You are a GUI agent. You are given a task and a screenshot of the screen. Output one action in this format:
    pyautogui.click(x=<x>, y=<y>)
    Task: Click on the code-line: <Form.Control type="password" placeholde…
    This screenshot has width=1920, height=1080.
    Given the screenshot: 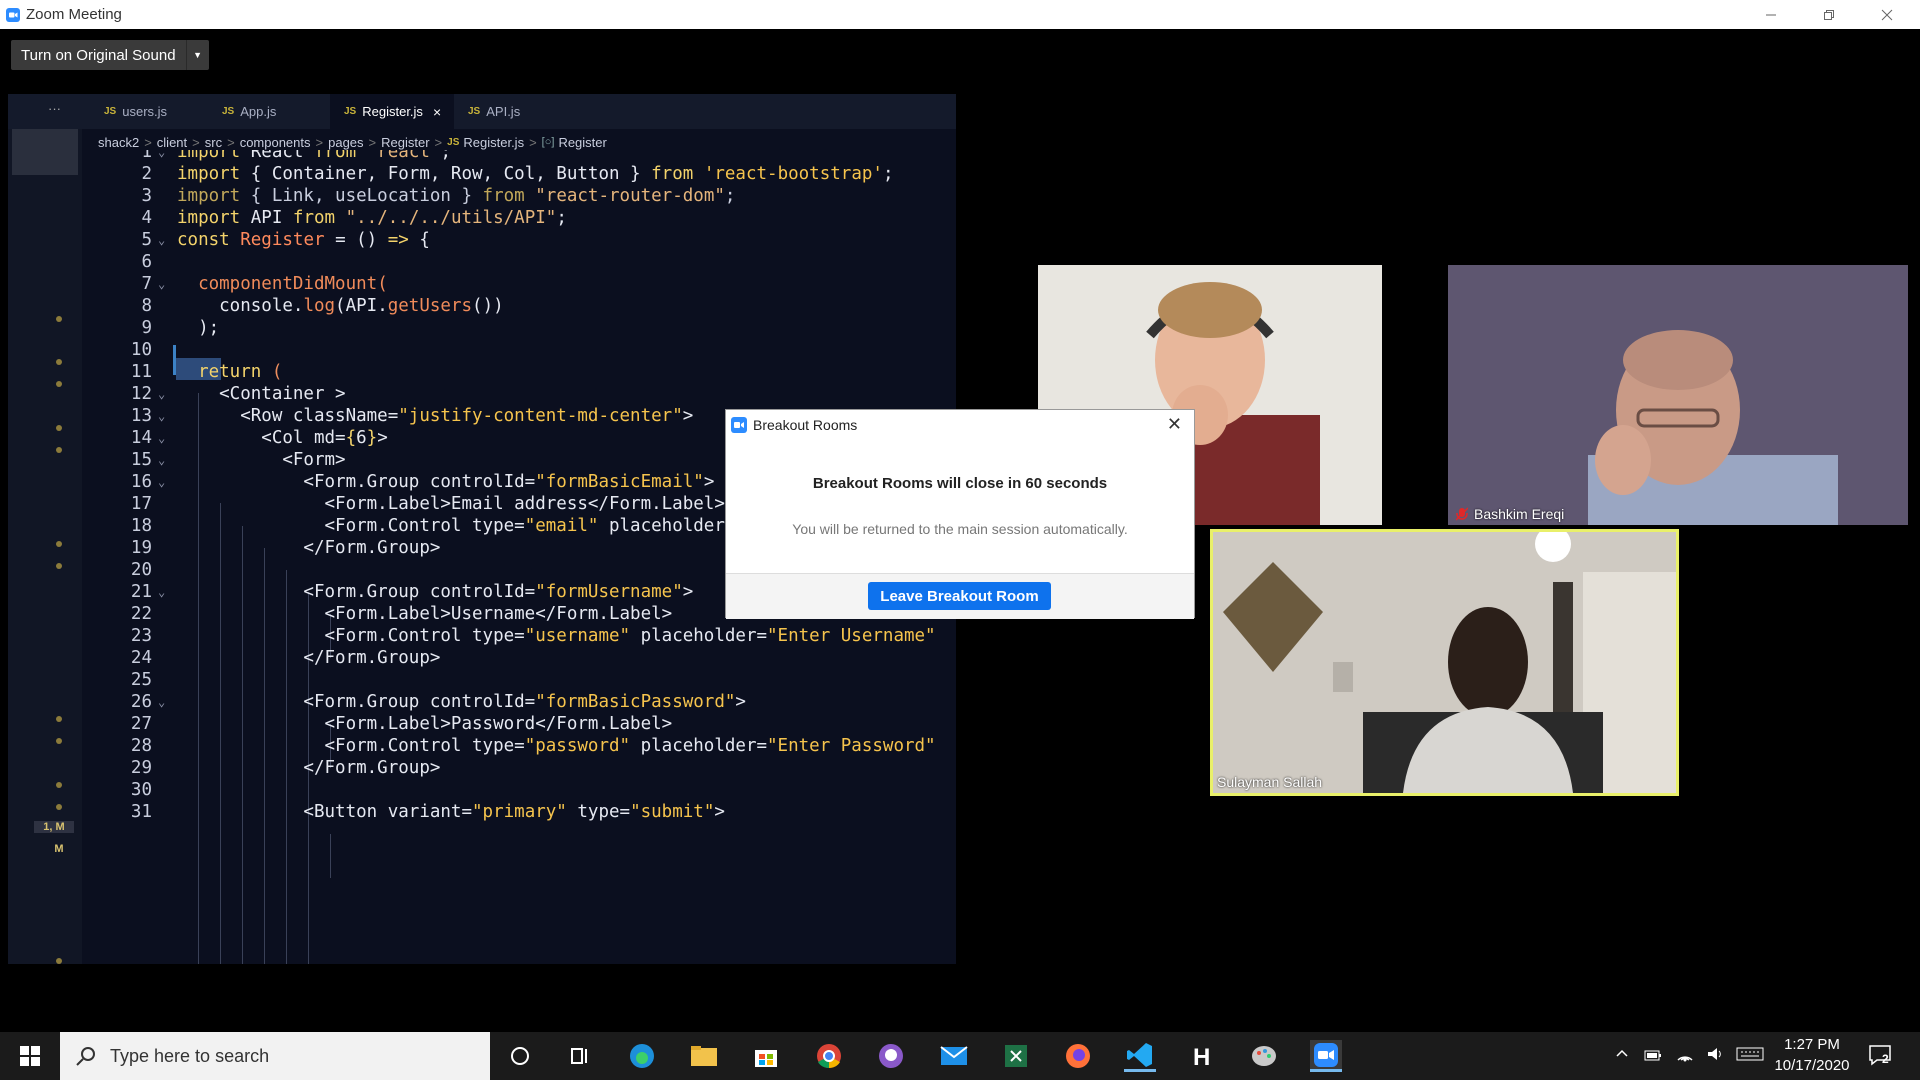 What is the action you would take?
    pyautogui.click(x=556, y=746)
    